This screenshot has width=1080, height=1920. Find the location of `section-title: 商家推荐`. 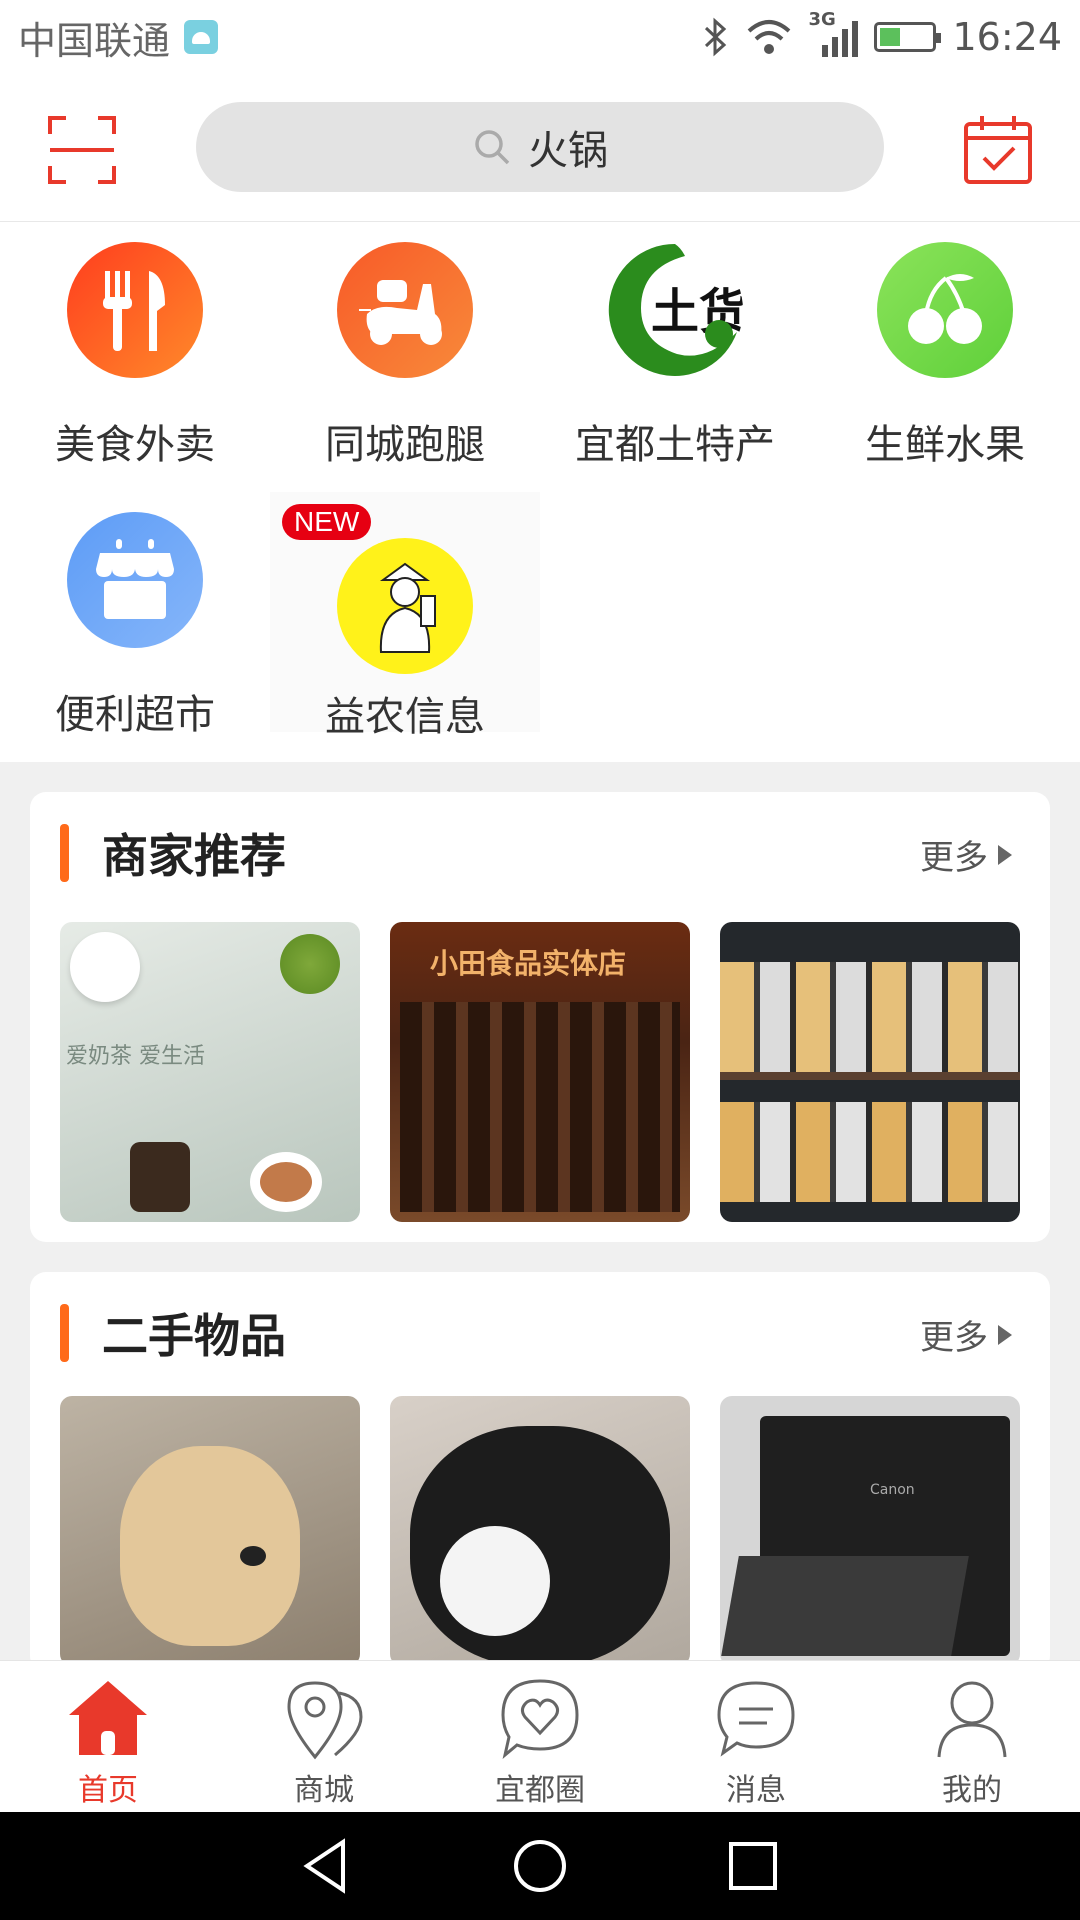

section-title: 商家推荐 is located at coordinates (194, 856).